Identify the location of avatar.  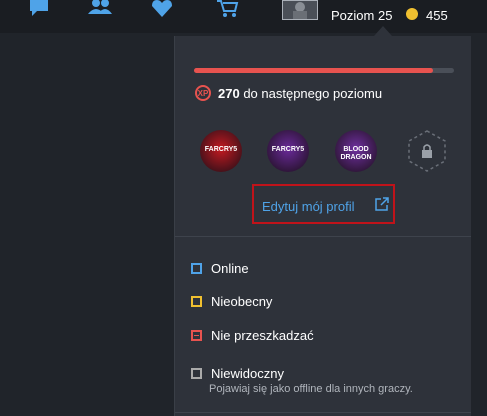
(300, 10).